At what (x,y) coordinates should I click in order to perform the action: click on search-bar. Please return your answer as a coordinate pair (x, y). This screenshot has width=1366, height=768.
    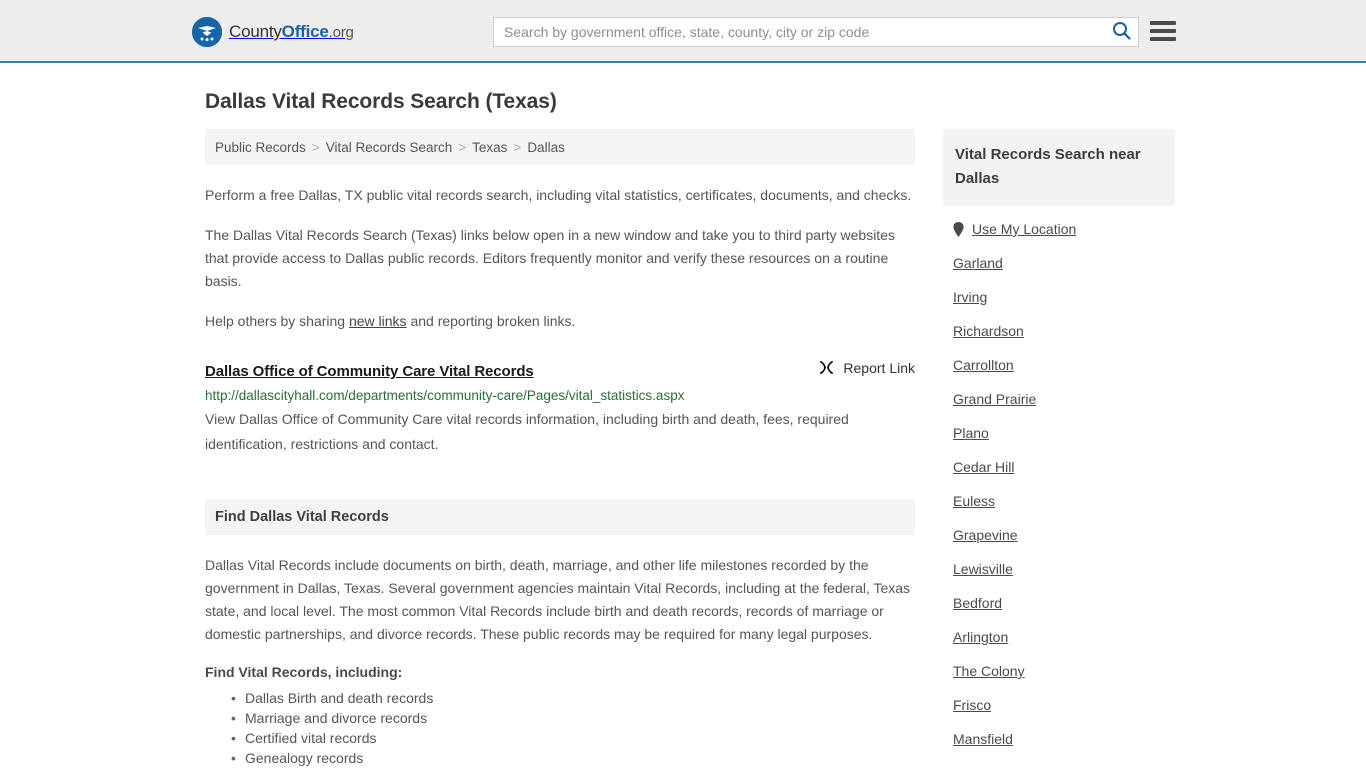
    Looking at the image, I should click on (816, 32).